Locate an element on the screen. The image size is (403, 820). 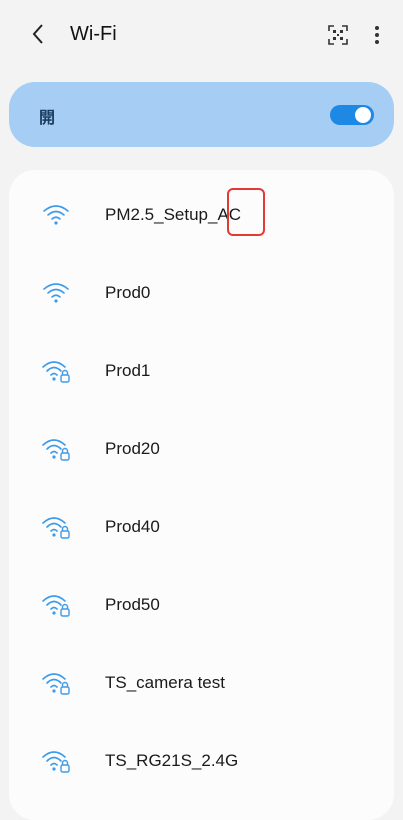
network-ssid: Prod1 is located at coordinates (128, 370).